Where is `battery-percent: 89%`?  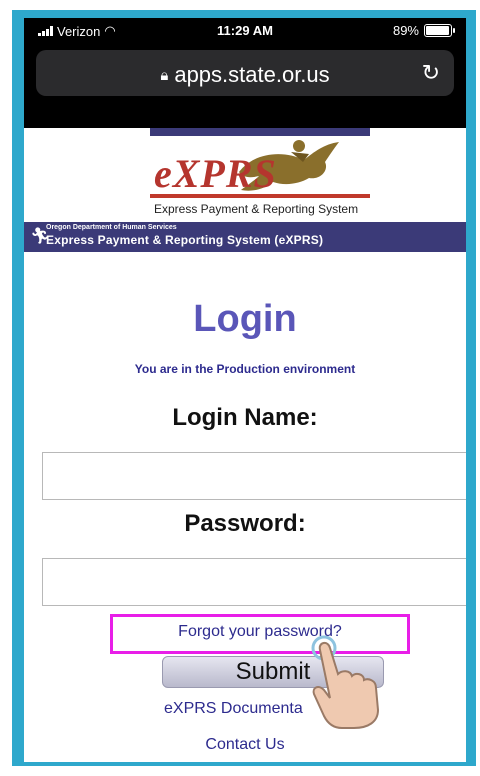
battery-percent: 89% is located at coordinates (405, 30).